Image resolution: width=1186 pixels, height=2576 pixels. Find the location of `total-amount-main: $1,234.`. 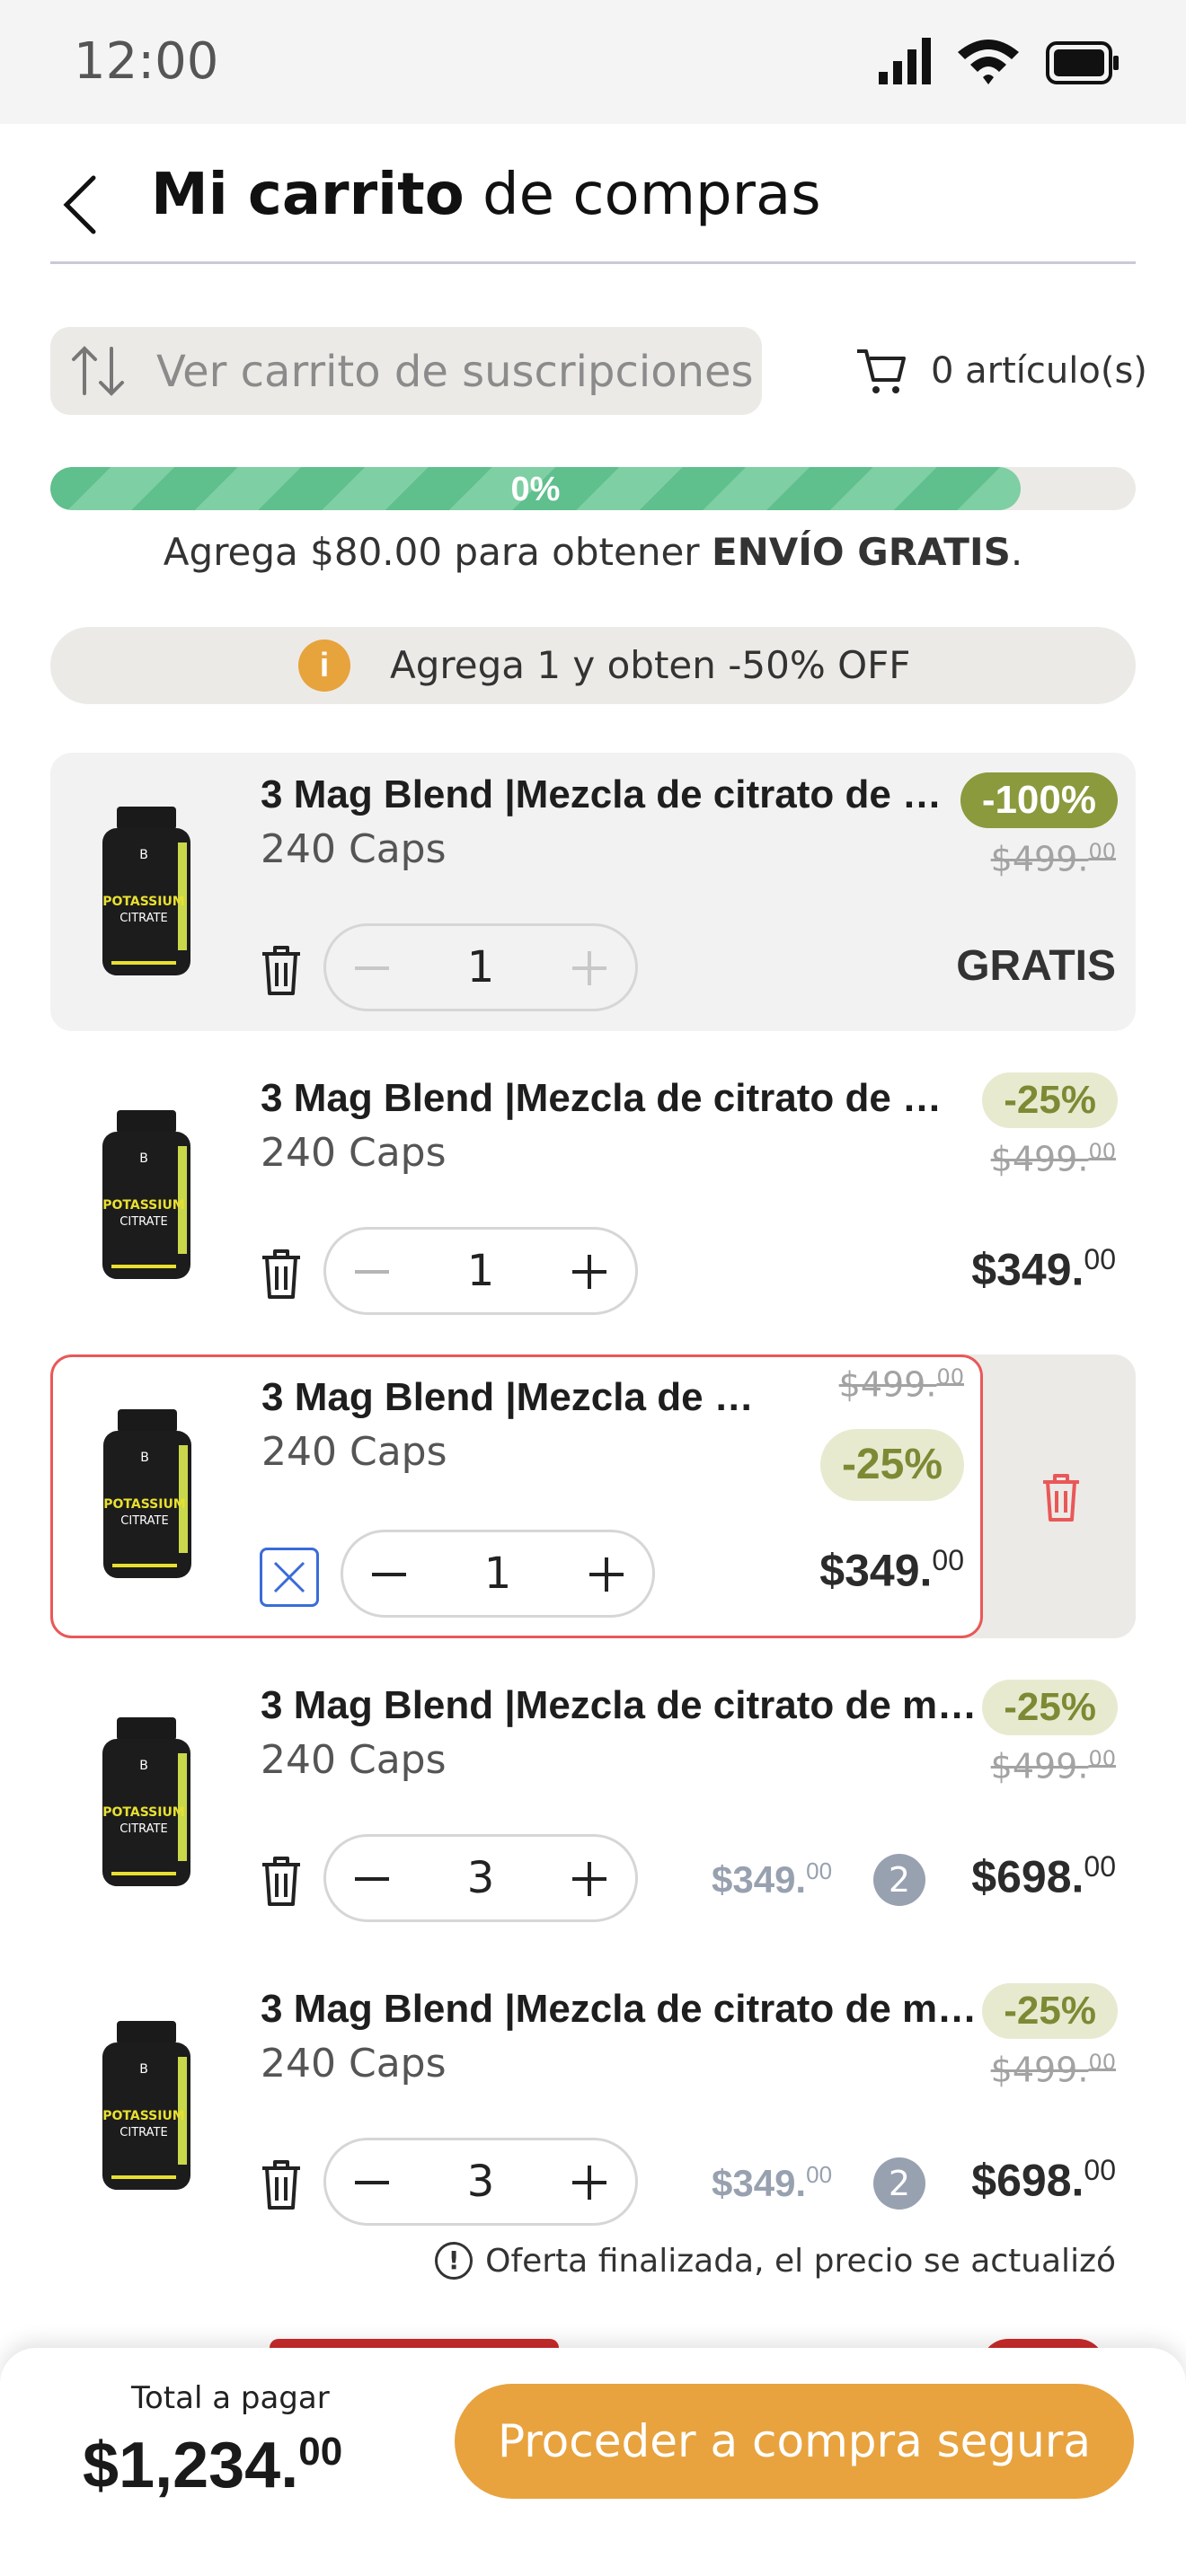

total-amount-main: $1,234. is located at coordinates (191, 2465).